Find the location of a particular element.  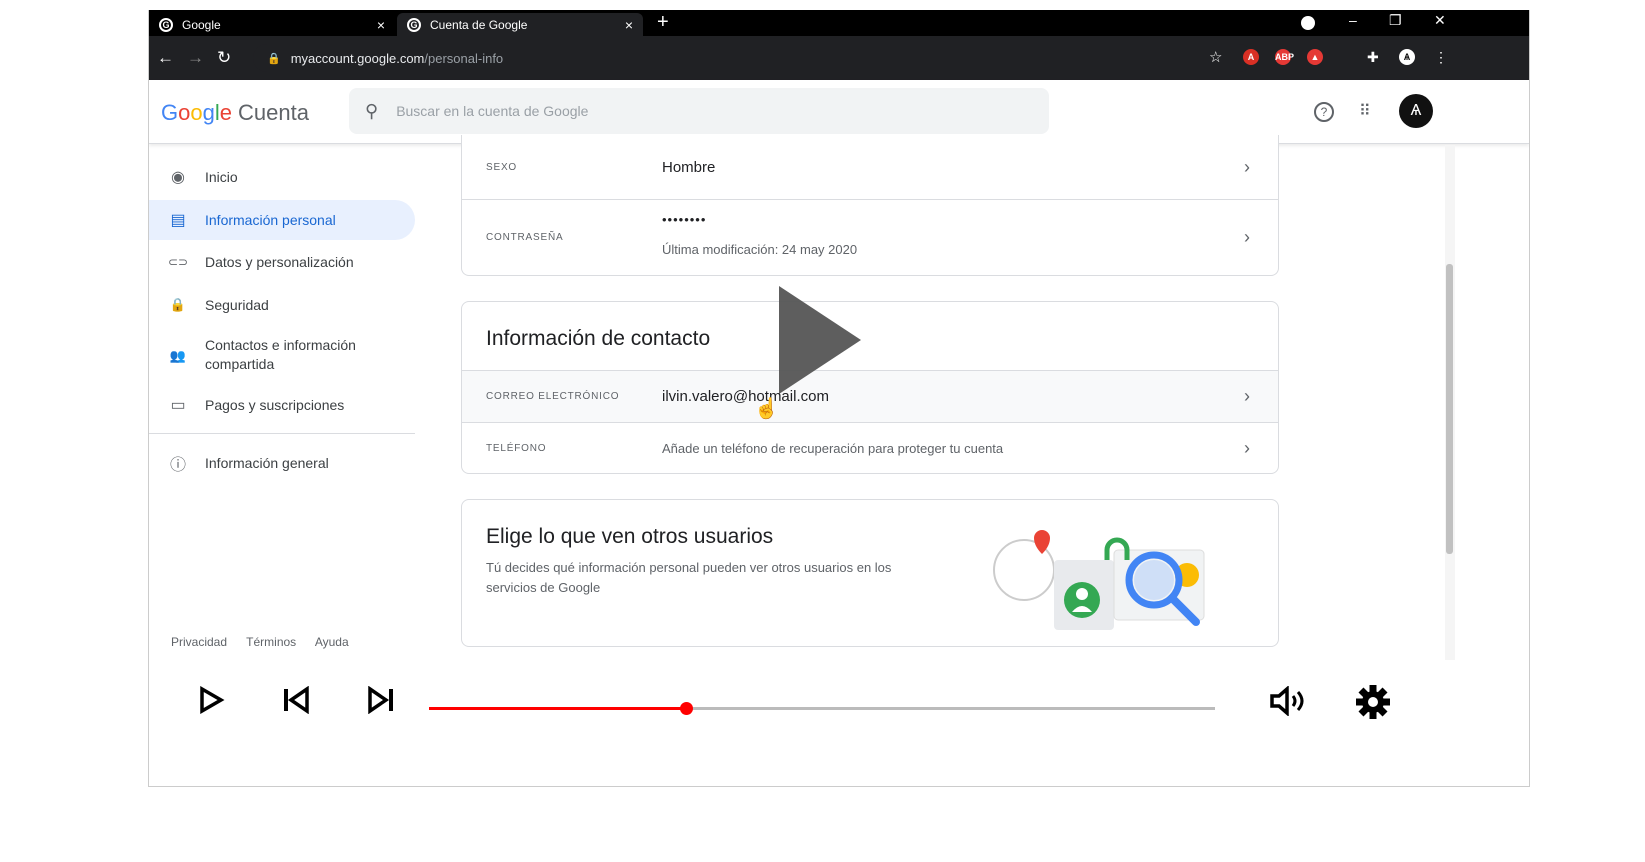

gender-row: SEXO Hombre › is located at coordinates (870, 167).